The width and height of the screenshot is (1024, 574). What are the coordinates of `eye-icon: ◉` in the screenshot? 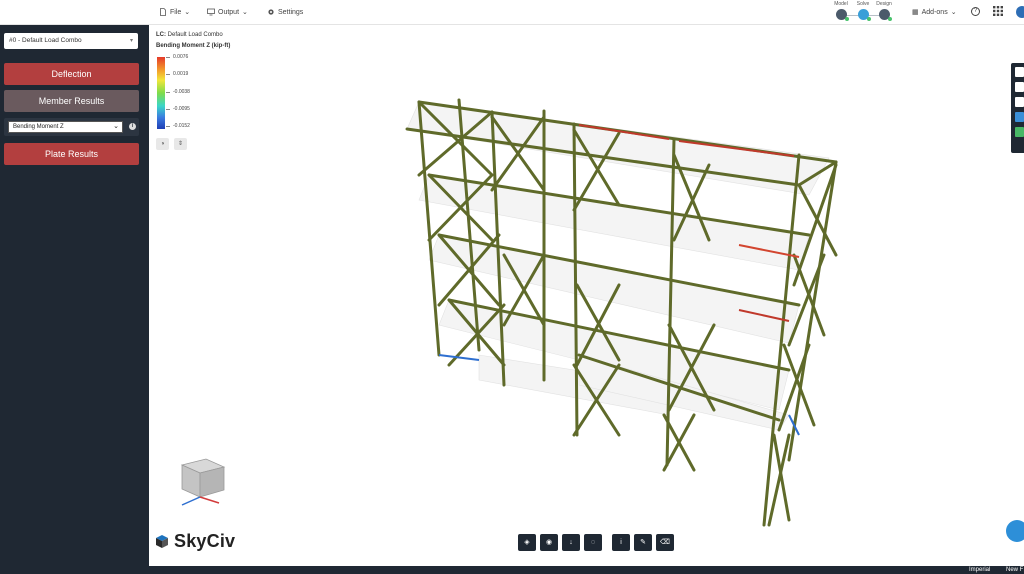 It's located at (549, 542).